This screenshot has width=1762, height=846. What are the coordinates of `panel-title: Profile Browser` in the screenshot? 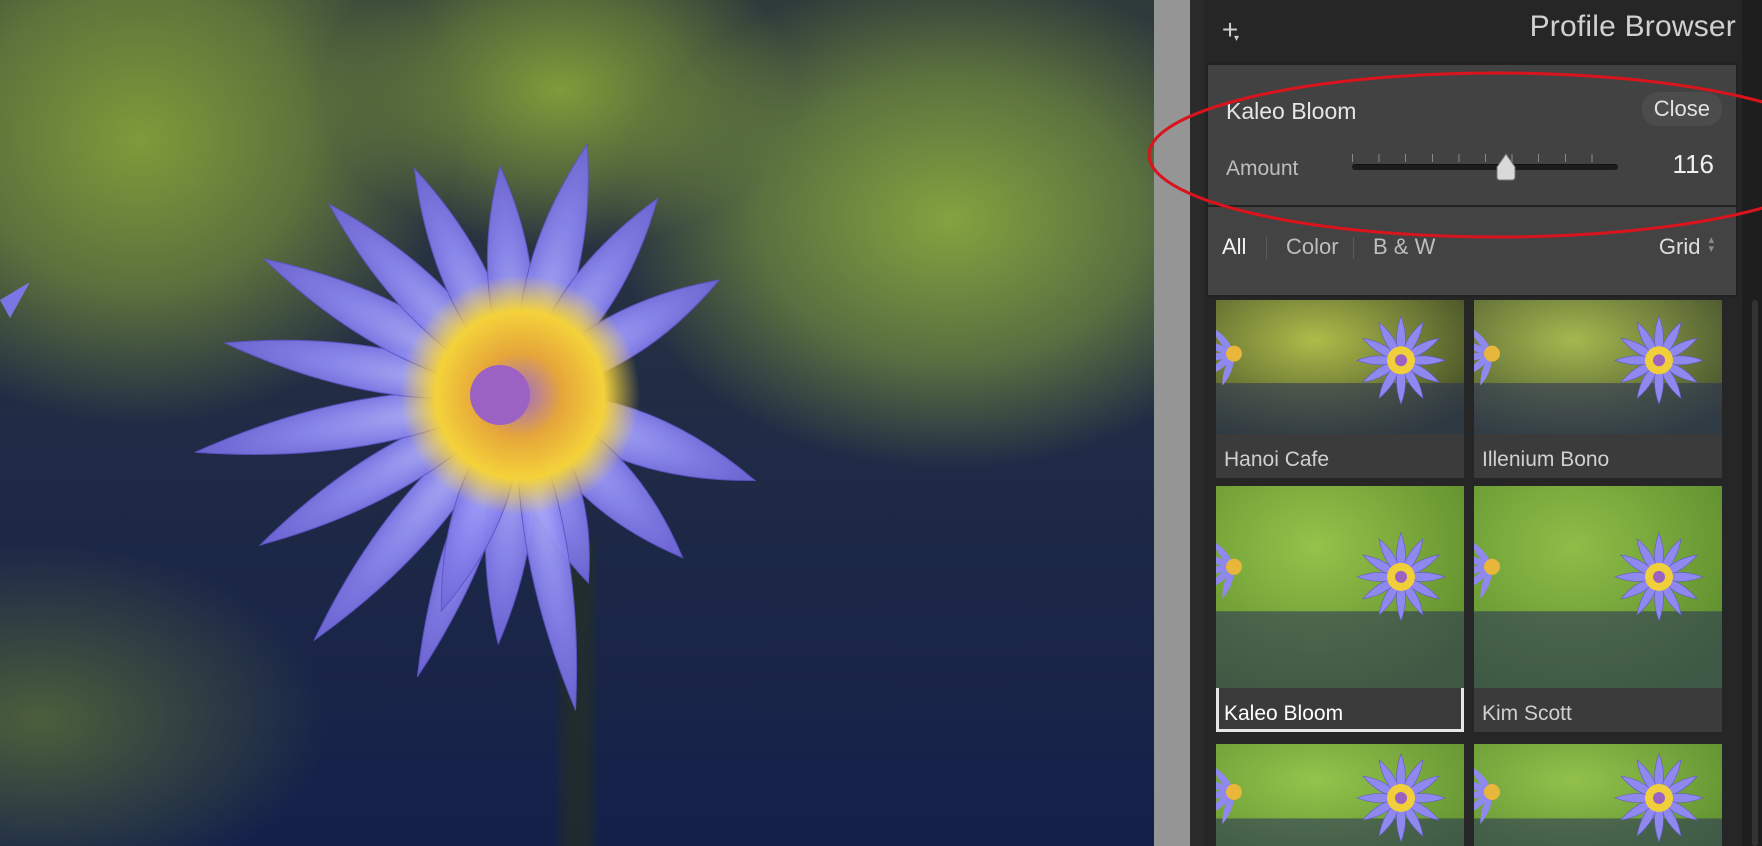 It's located at (1632, 26).